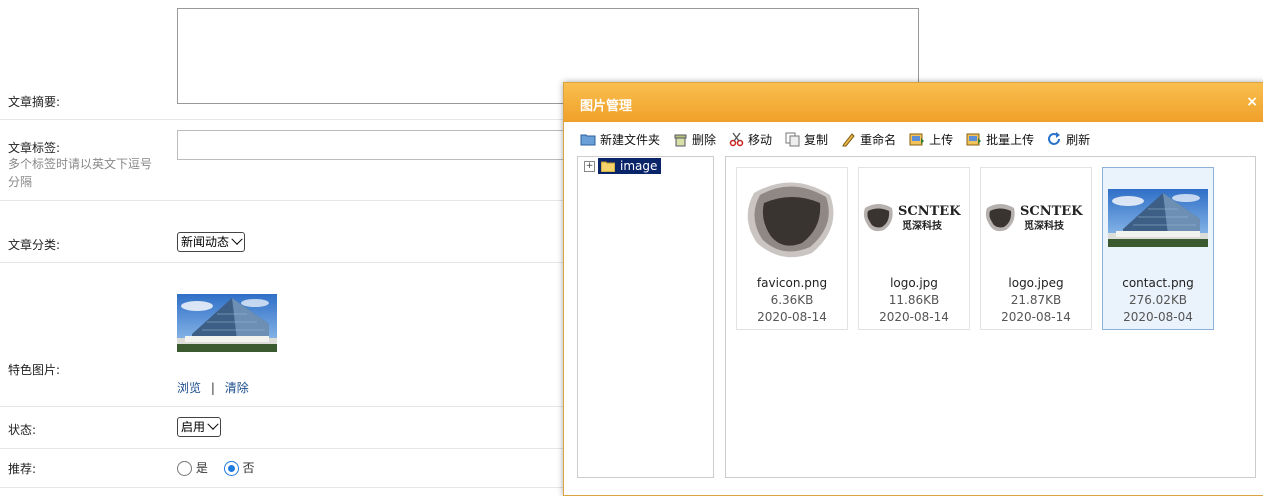 The height and width of the screenshot is (496, 1263). Describe the element at coordinates (792, 283) in the screenshot. I see `file-name: favicon.png` at that location.